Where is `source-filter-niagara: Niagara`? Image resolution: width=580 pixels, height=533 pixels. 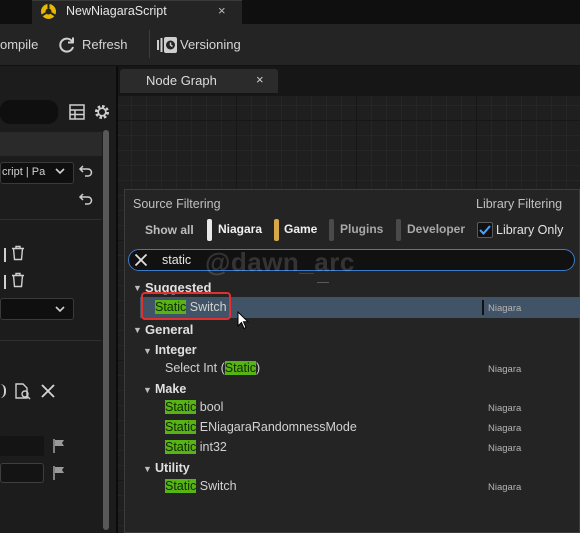
source-filter-niagara: Niagara is located at coordinates (235, 230).